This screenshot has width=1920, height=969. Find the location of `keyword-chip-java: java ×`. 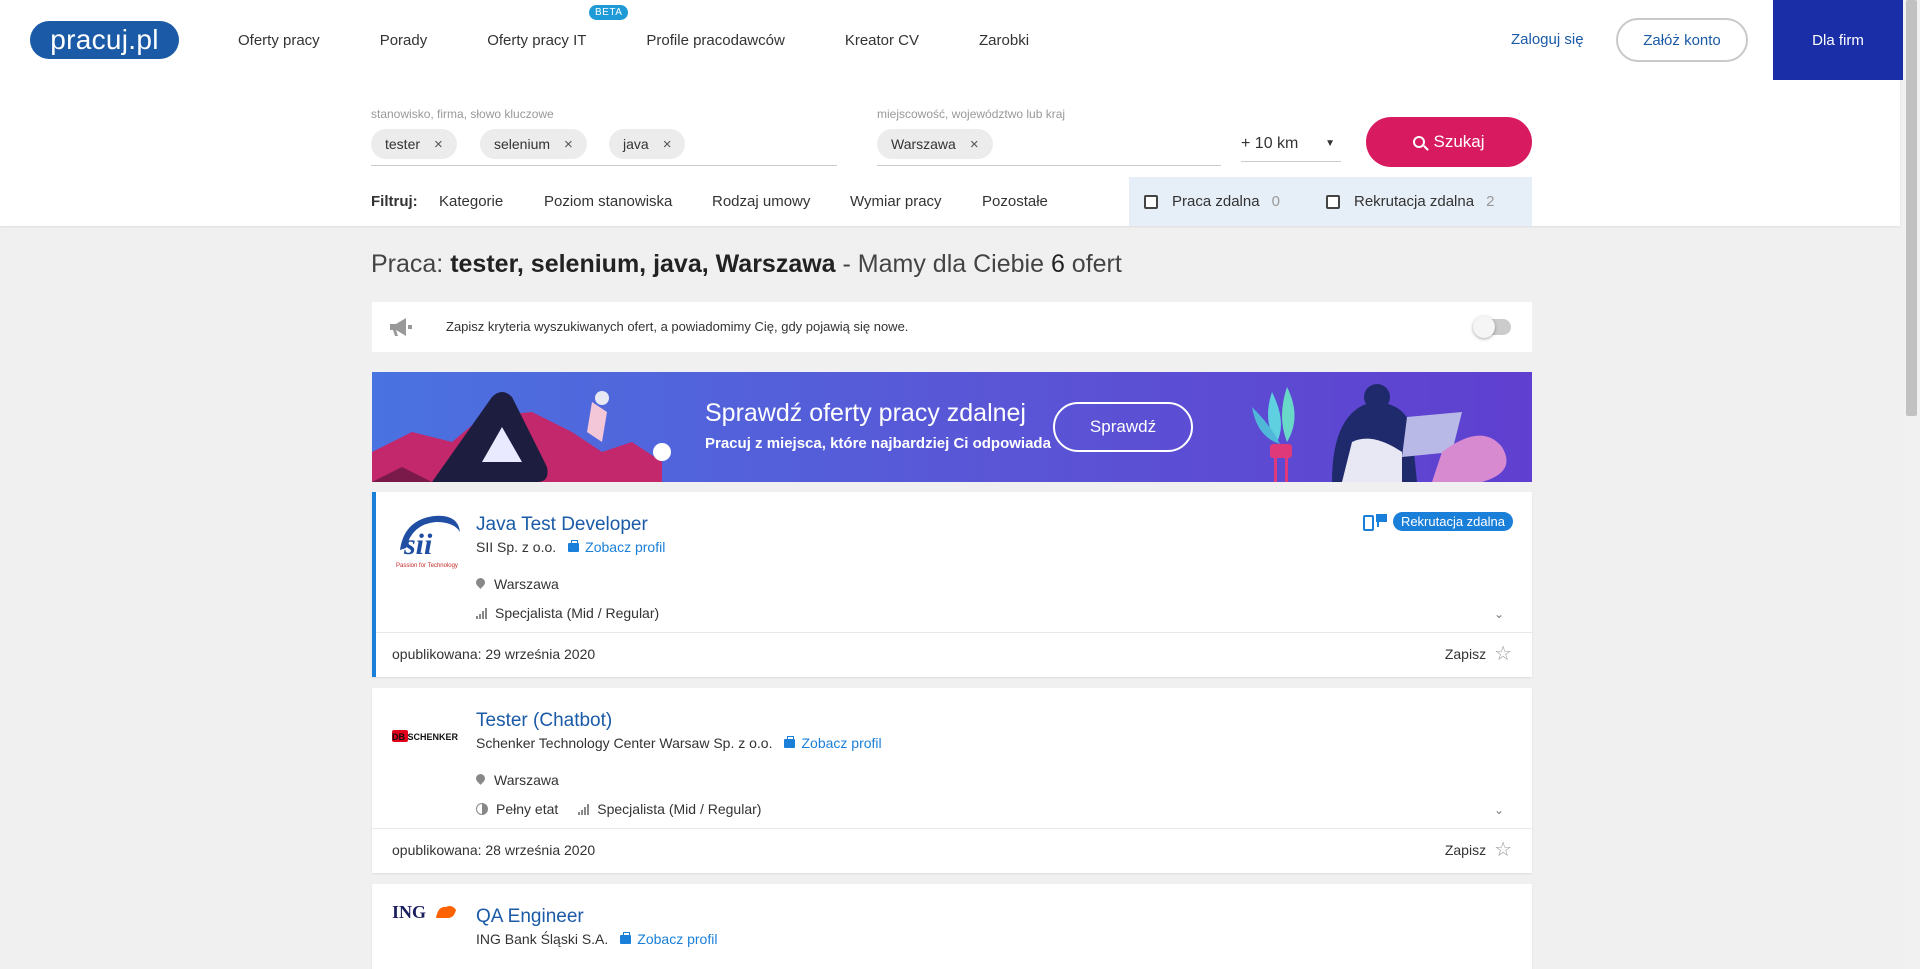

keyword-chip-java: java × is located at coordinates (647, 144).